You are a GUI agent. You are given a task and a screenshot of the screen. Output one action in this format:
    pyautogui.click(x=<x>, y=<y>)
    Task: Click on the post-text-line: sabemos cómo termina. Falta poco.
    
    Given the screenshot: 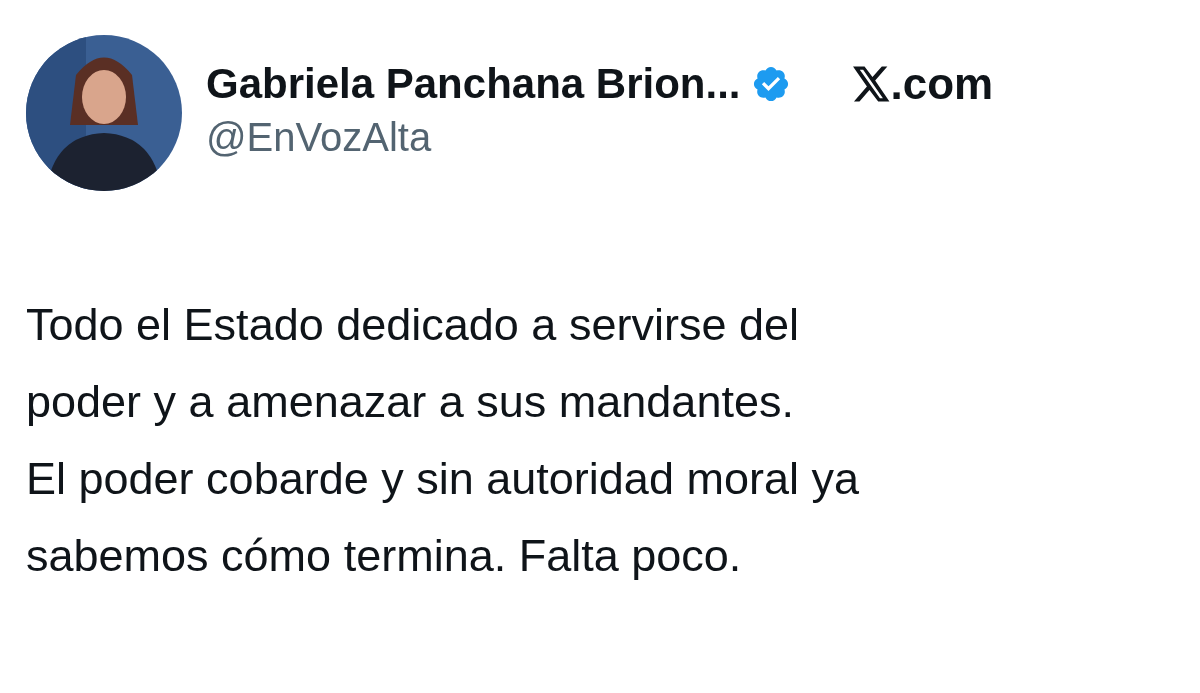 What is the action you would take?
    pyautogui.click(x=384, y=556)
    